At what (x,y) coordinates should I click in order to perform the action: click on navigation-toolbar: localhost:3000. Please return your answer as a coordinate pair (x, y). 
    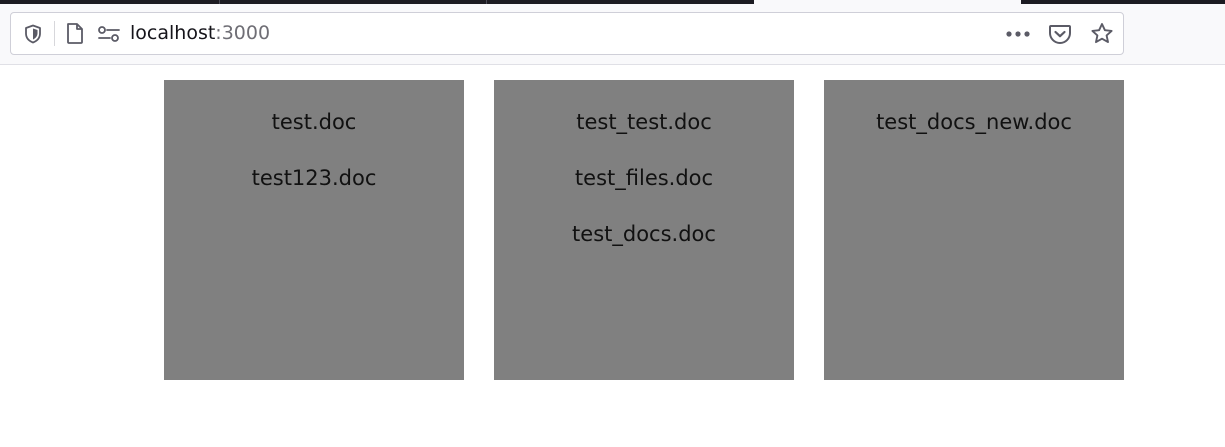
    Looking at the image, I should click on (612, 34).